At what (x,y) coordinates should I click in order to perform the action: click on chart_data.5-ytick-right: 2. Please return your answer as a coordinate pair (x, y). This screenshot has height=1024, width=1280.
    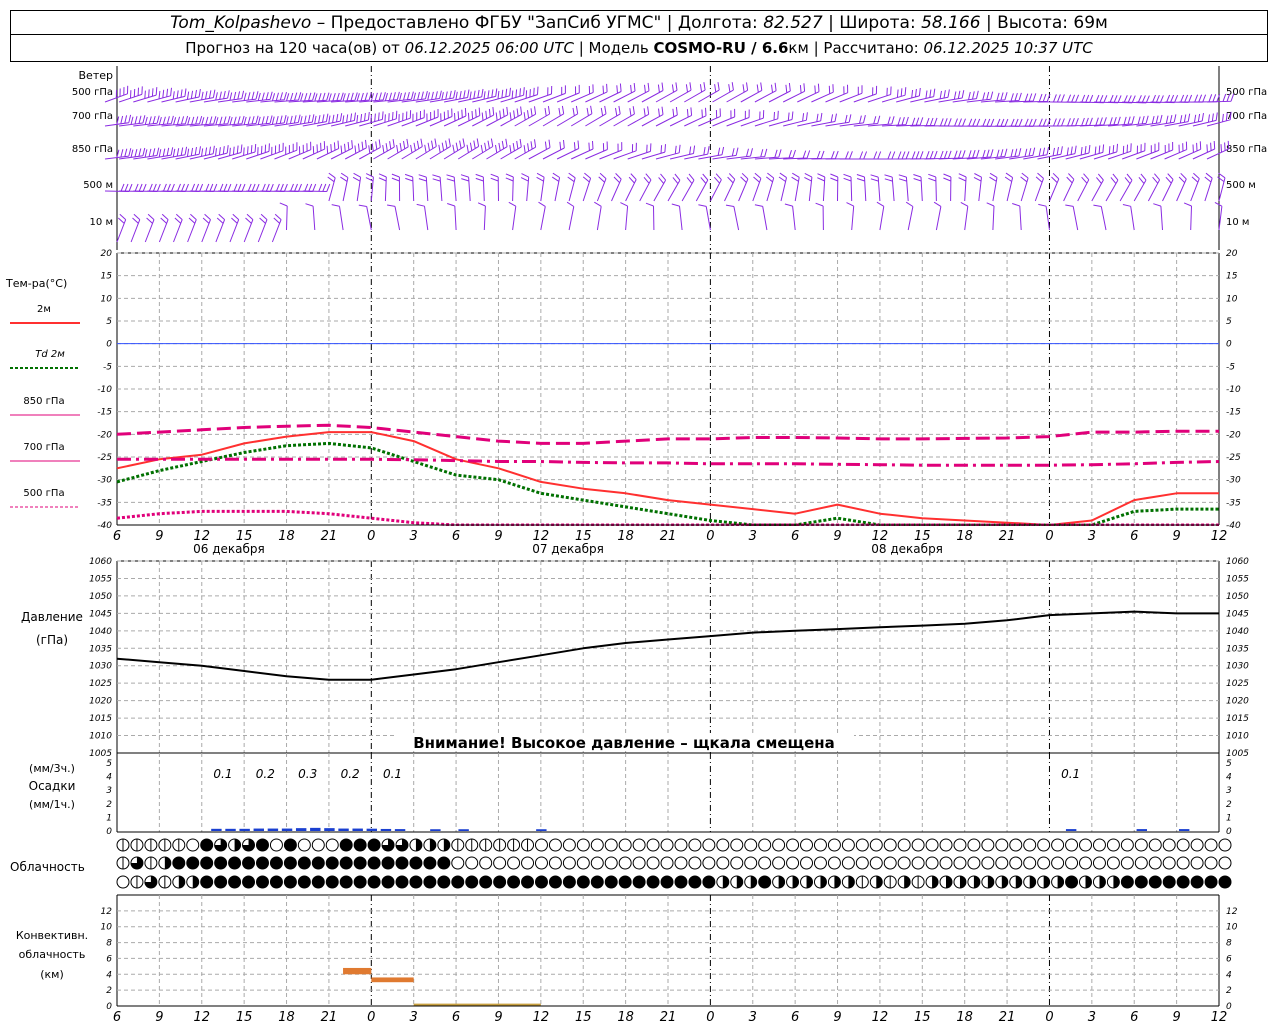
    Looking at the image, I should click on (1229, 991).